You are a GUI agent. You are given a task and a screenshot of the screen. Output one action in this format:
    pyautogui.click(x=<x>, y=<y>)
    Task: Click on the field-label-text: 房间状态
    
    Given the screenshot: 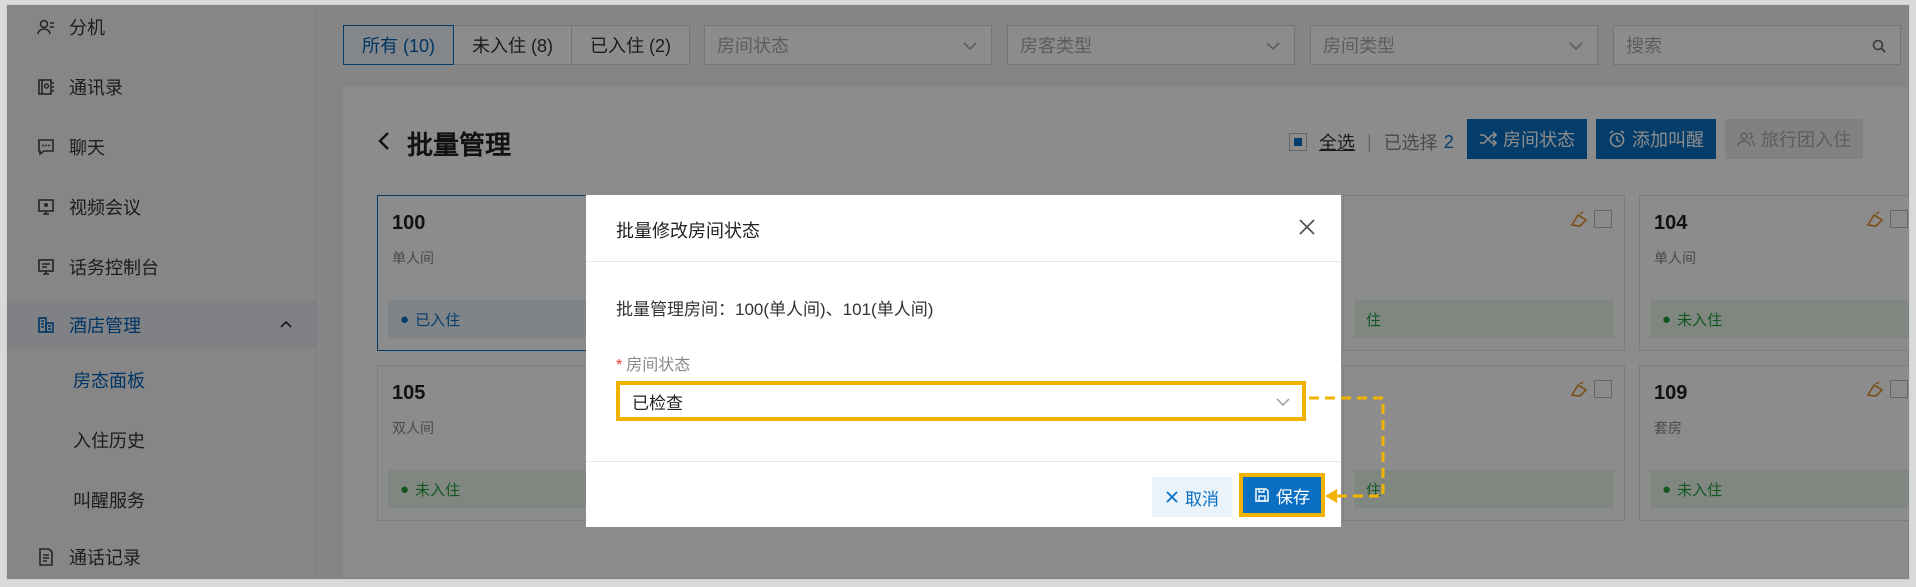 What is the action you would take?
    pyautogui.click(x=658, y=365)
    